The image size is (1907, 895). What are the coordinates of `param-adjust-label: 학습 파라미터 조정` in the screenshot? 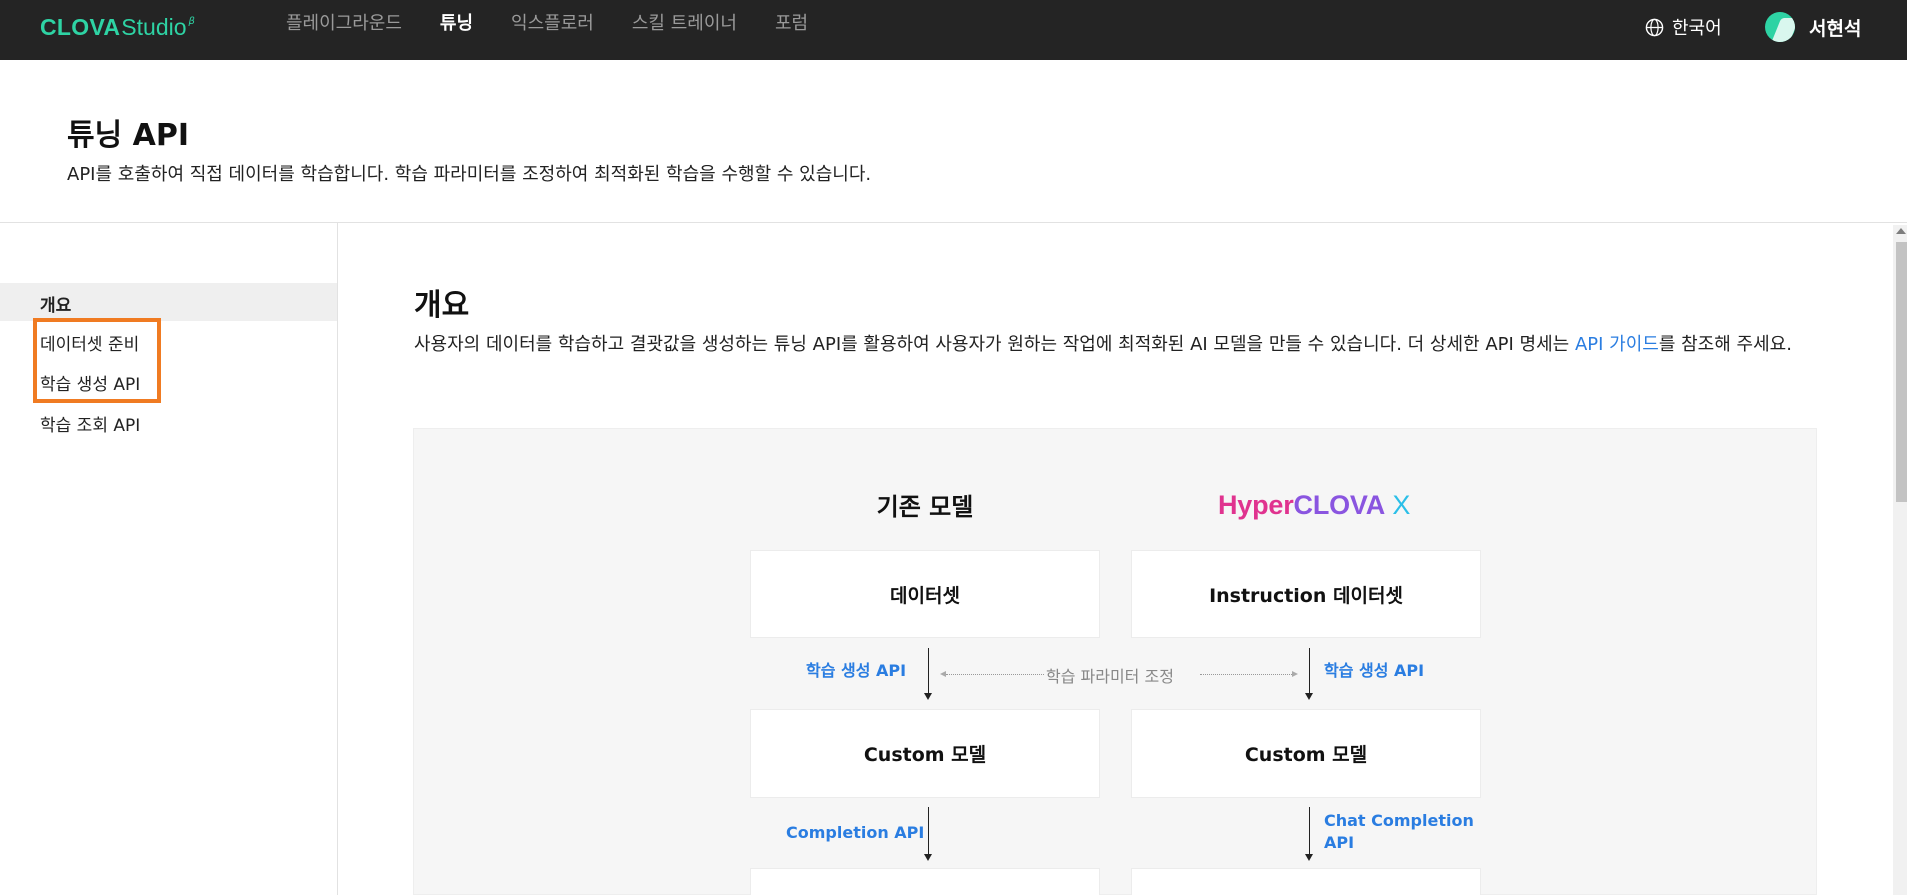 It's located at (1110, 676).